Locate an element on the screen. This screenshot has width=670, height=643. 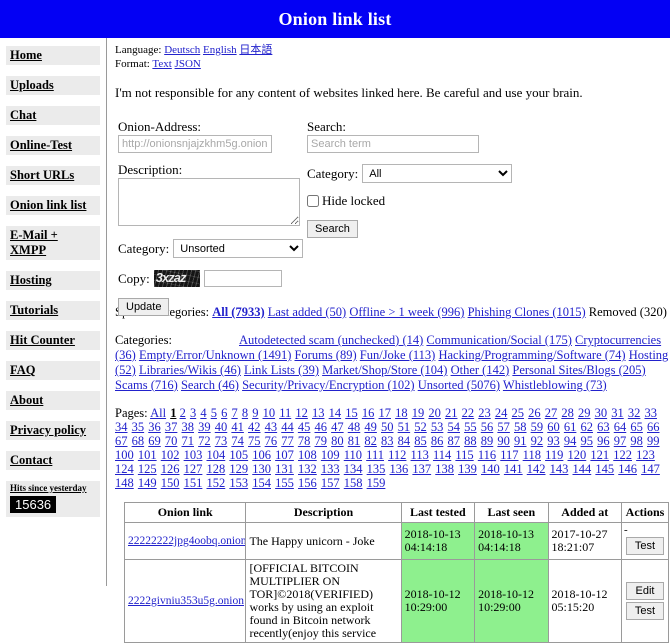
page-link-114: 114 is located at coordinates (442, 455).